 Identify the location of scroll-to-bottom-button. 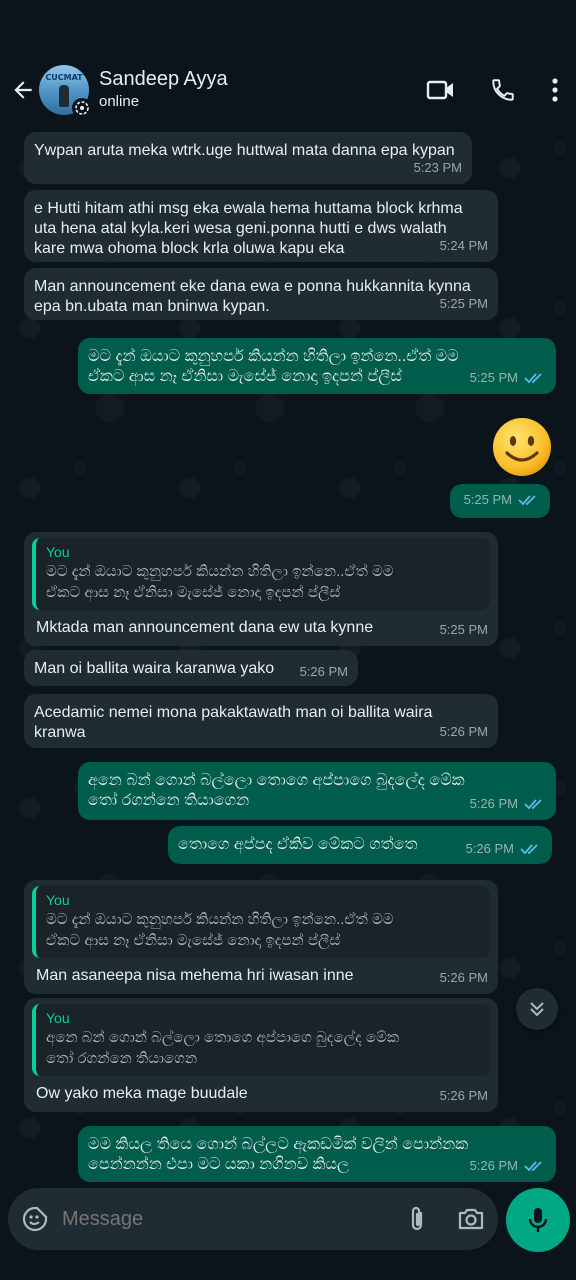
(537, 1009).